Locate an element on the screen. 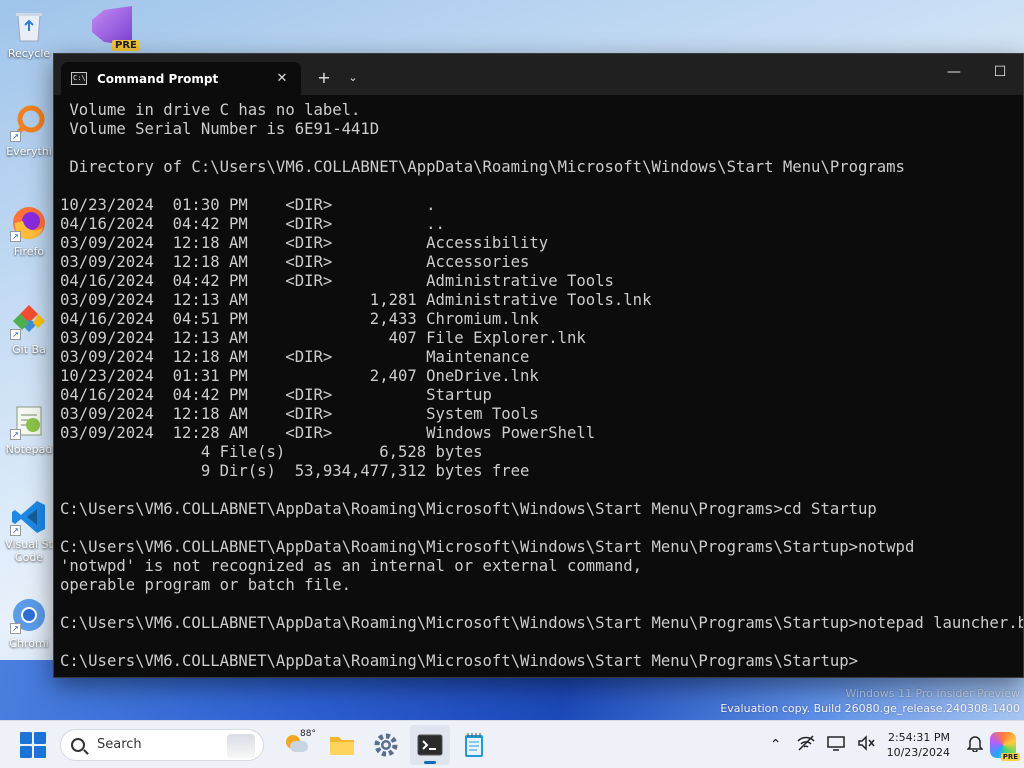  maximize-button: ☐ is located at coordinates (1000, 72).